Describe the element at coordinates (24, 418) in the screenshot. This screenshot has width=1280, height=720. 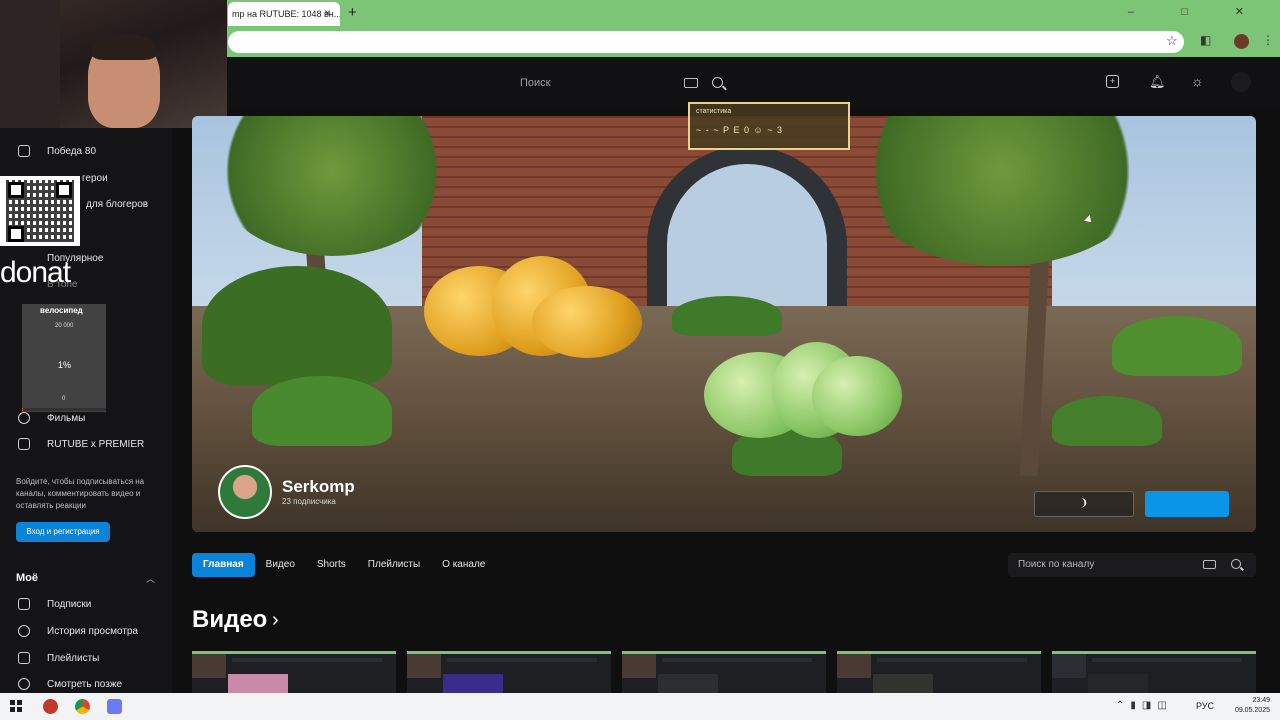
I see `film-icon` at that location.